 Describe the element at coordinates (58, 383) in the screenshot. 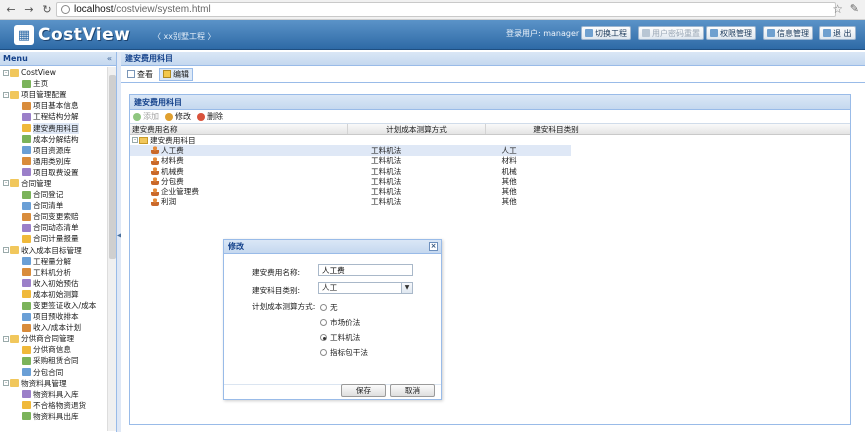

I see `sidebar-item: - 物资料具管理` at that location.